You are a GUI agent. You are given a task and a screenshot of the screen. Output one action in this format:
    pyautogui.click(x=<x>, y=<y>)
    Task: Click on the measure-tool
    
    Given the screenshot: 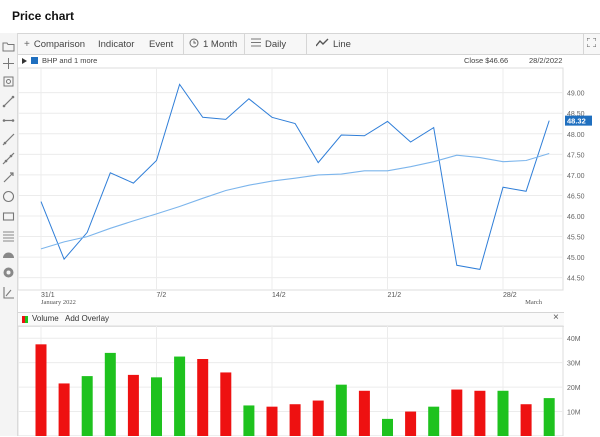 What is the action you would take?
    pyautogui.click(x=8, y=292)
    